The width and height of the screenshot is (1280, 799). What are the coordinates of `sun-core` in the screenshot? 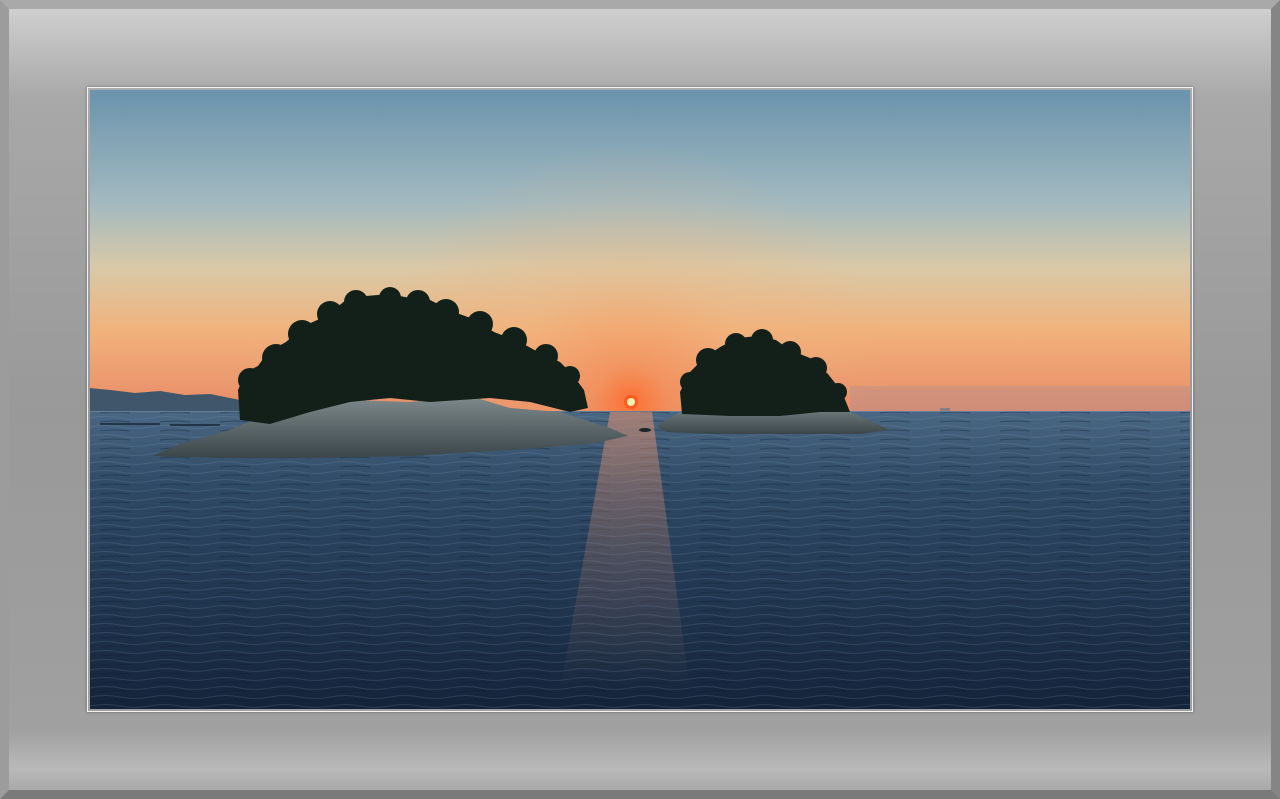 It's located at (631, 402).